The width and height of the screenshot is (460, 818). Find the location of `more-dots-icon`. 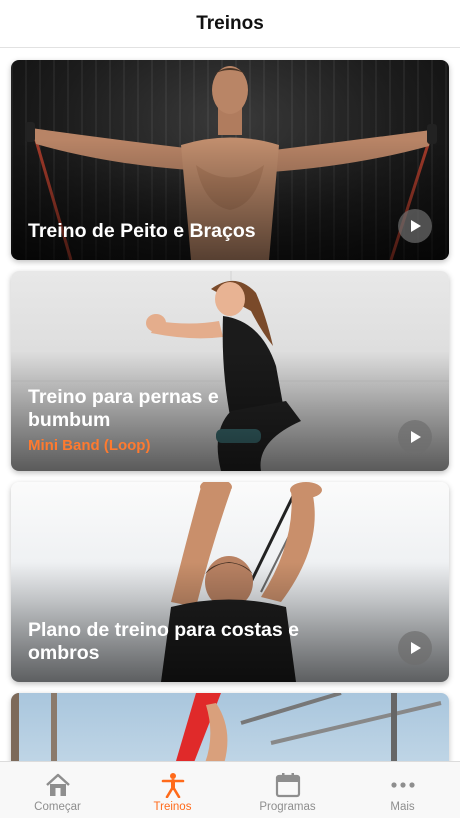

more-dots-icon is located at coordinates (402, 785).